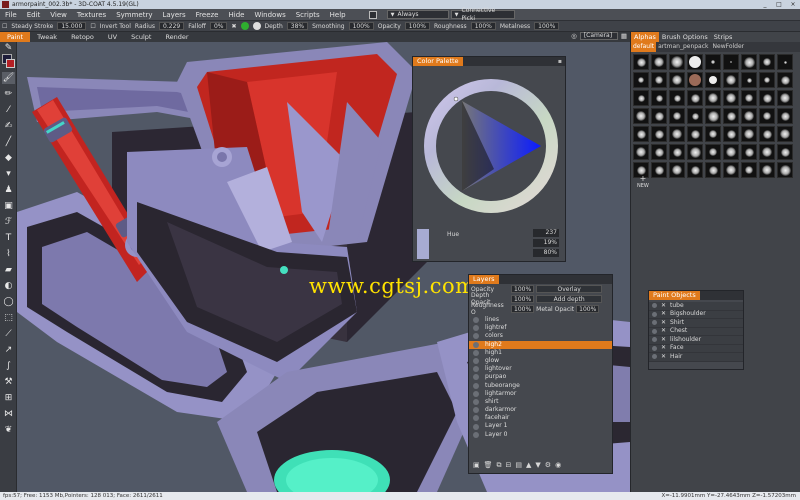 The image size is (800, 500). Describe the element at coordinates (540, 402) in the screenshot. I see `layer-row: shirt` at that location.